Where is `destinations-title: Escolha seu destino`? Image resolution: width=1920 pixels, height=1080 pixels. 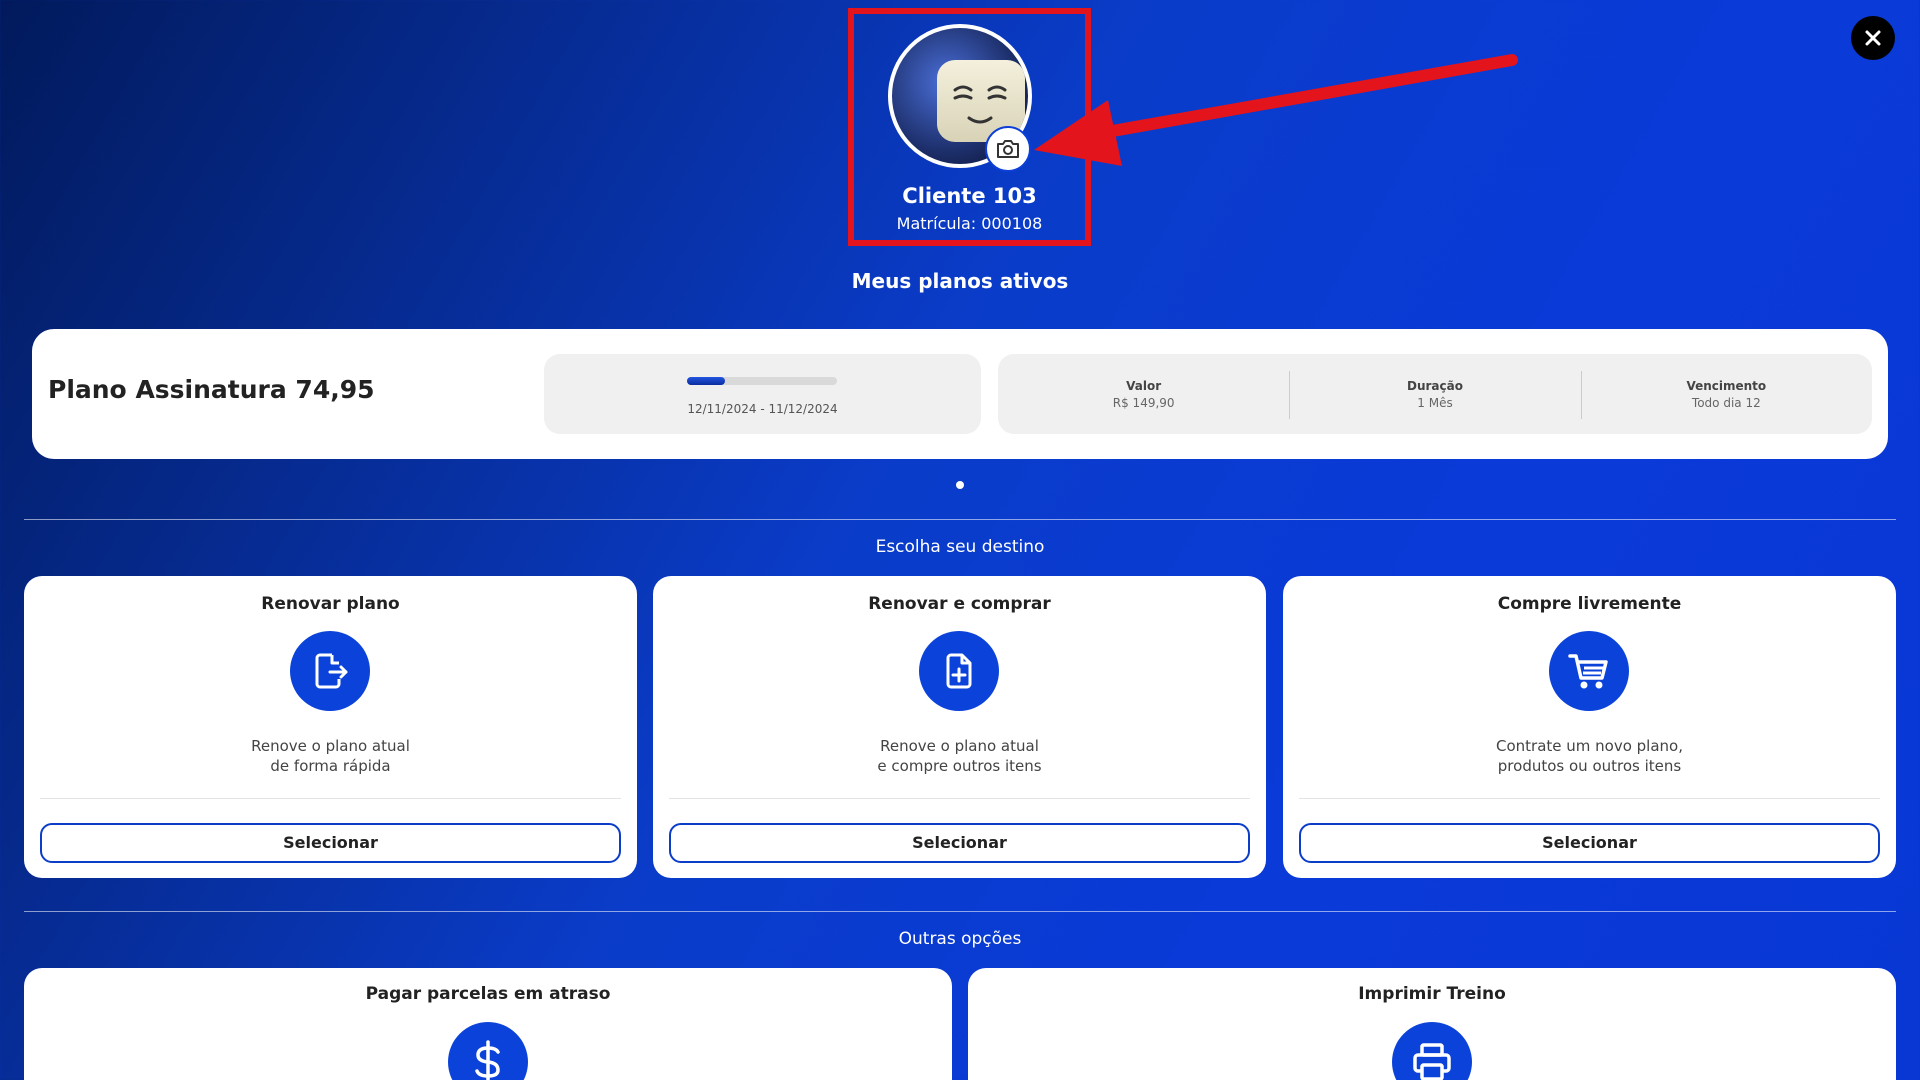 destinations-title: Escolha seu destino is located at coordinates (960, 547).